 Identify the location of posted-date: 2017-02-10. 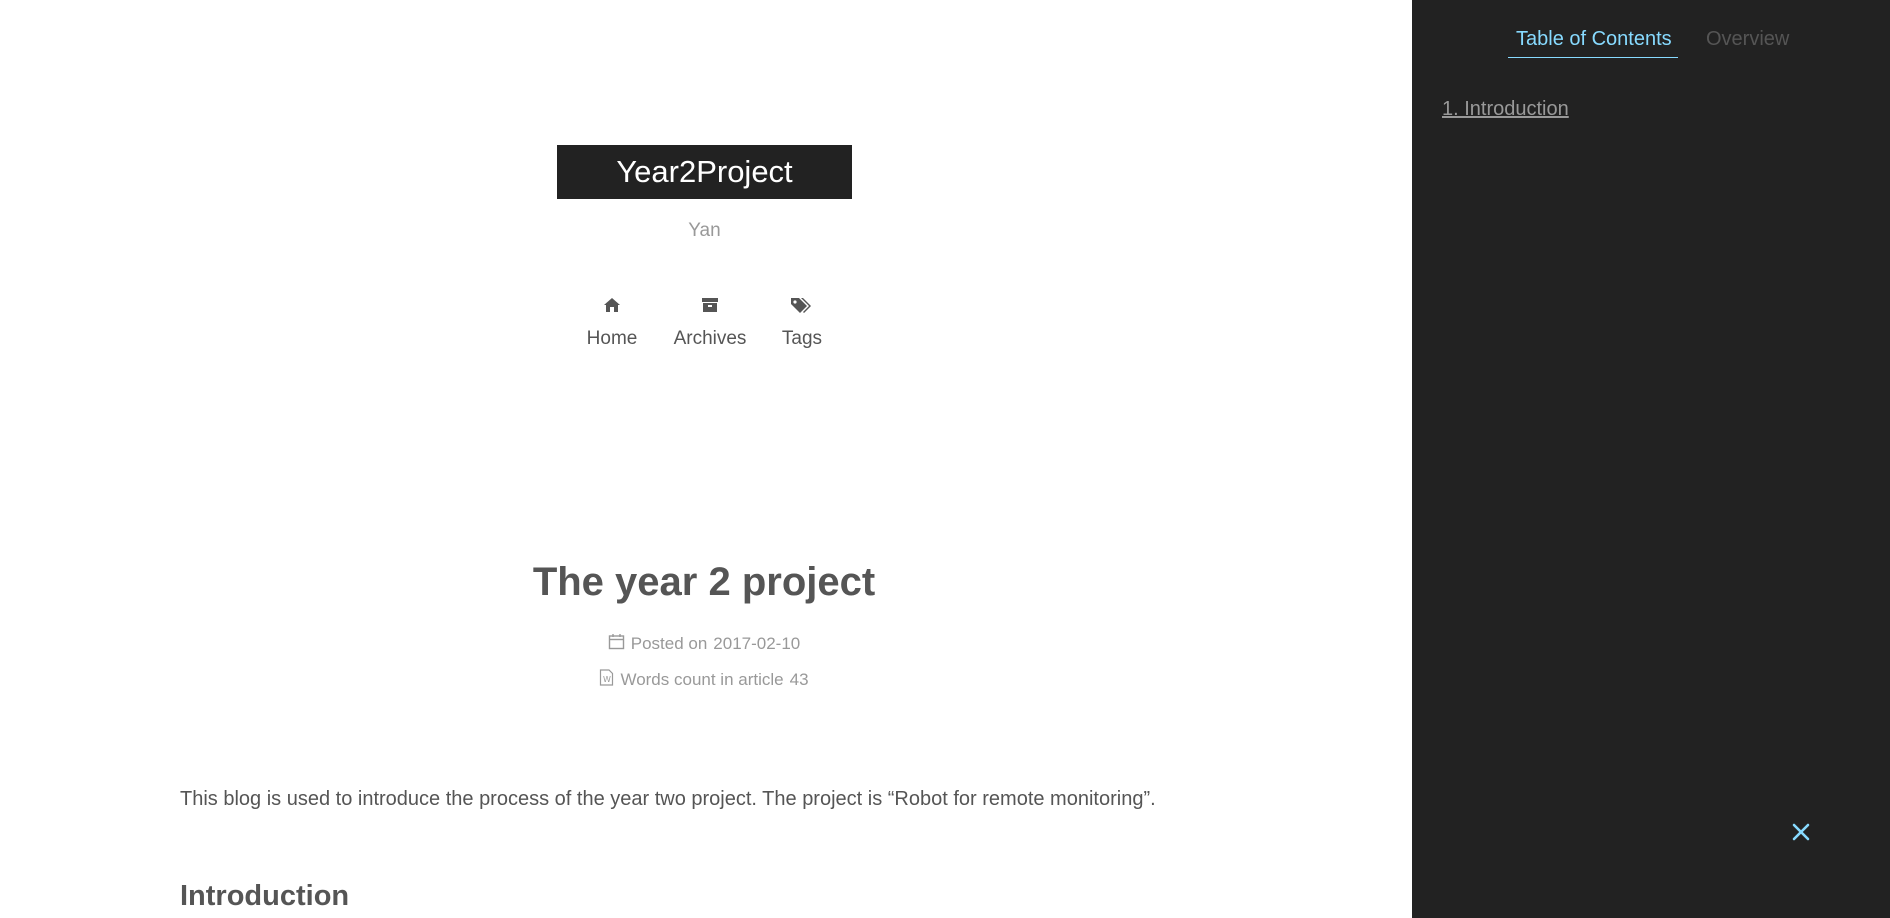
(757, 643).